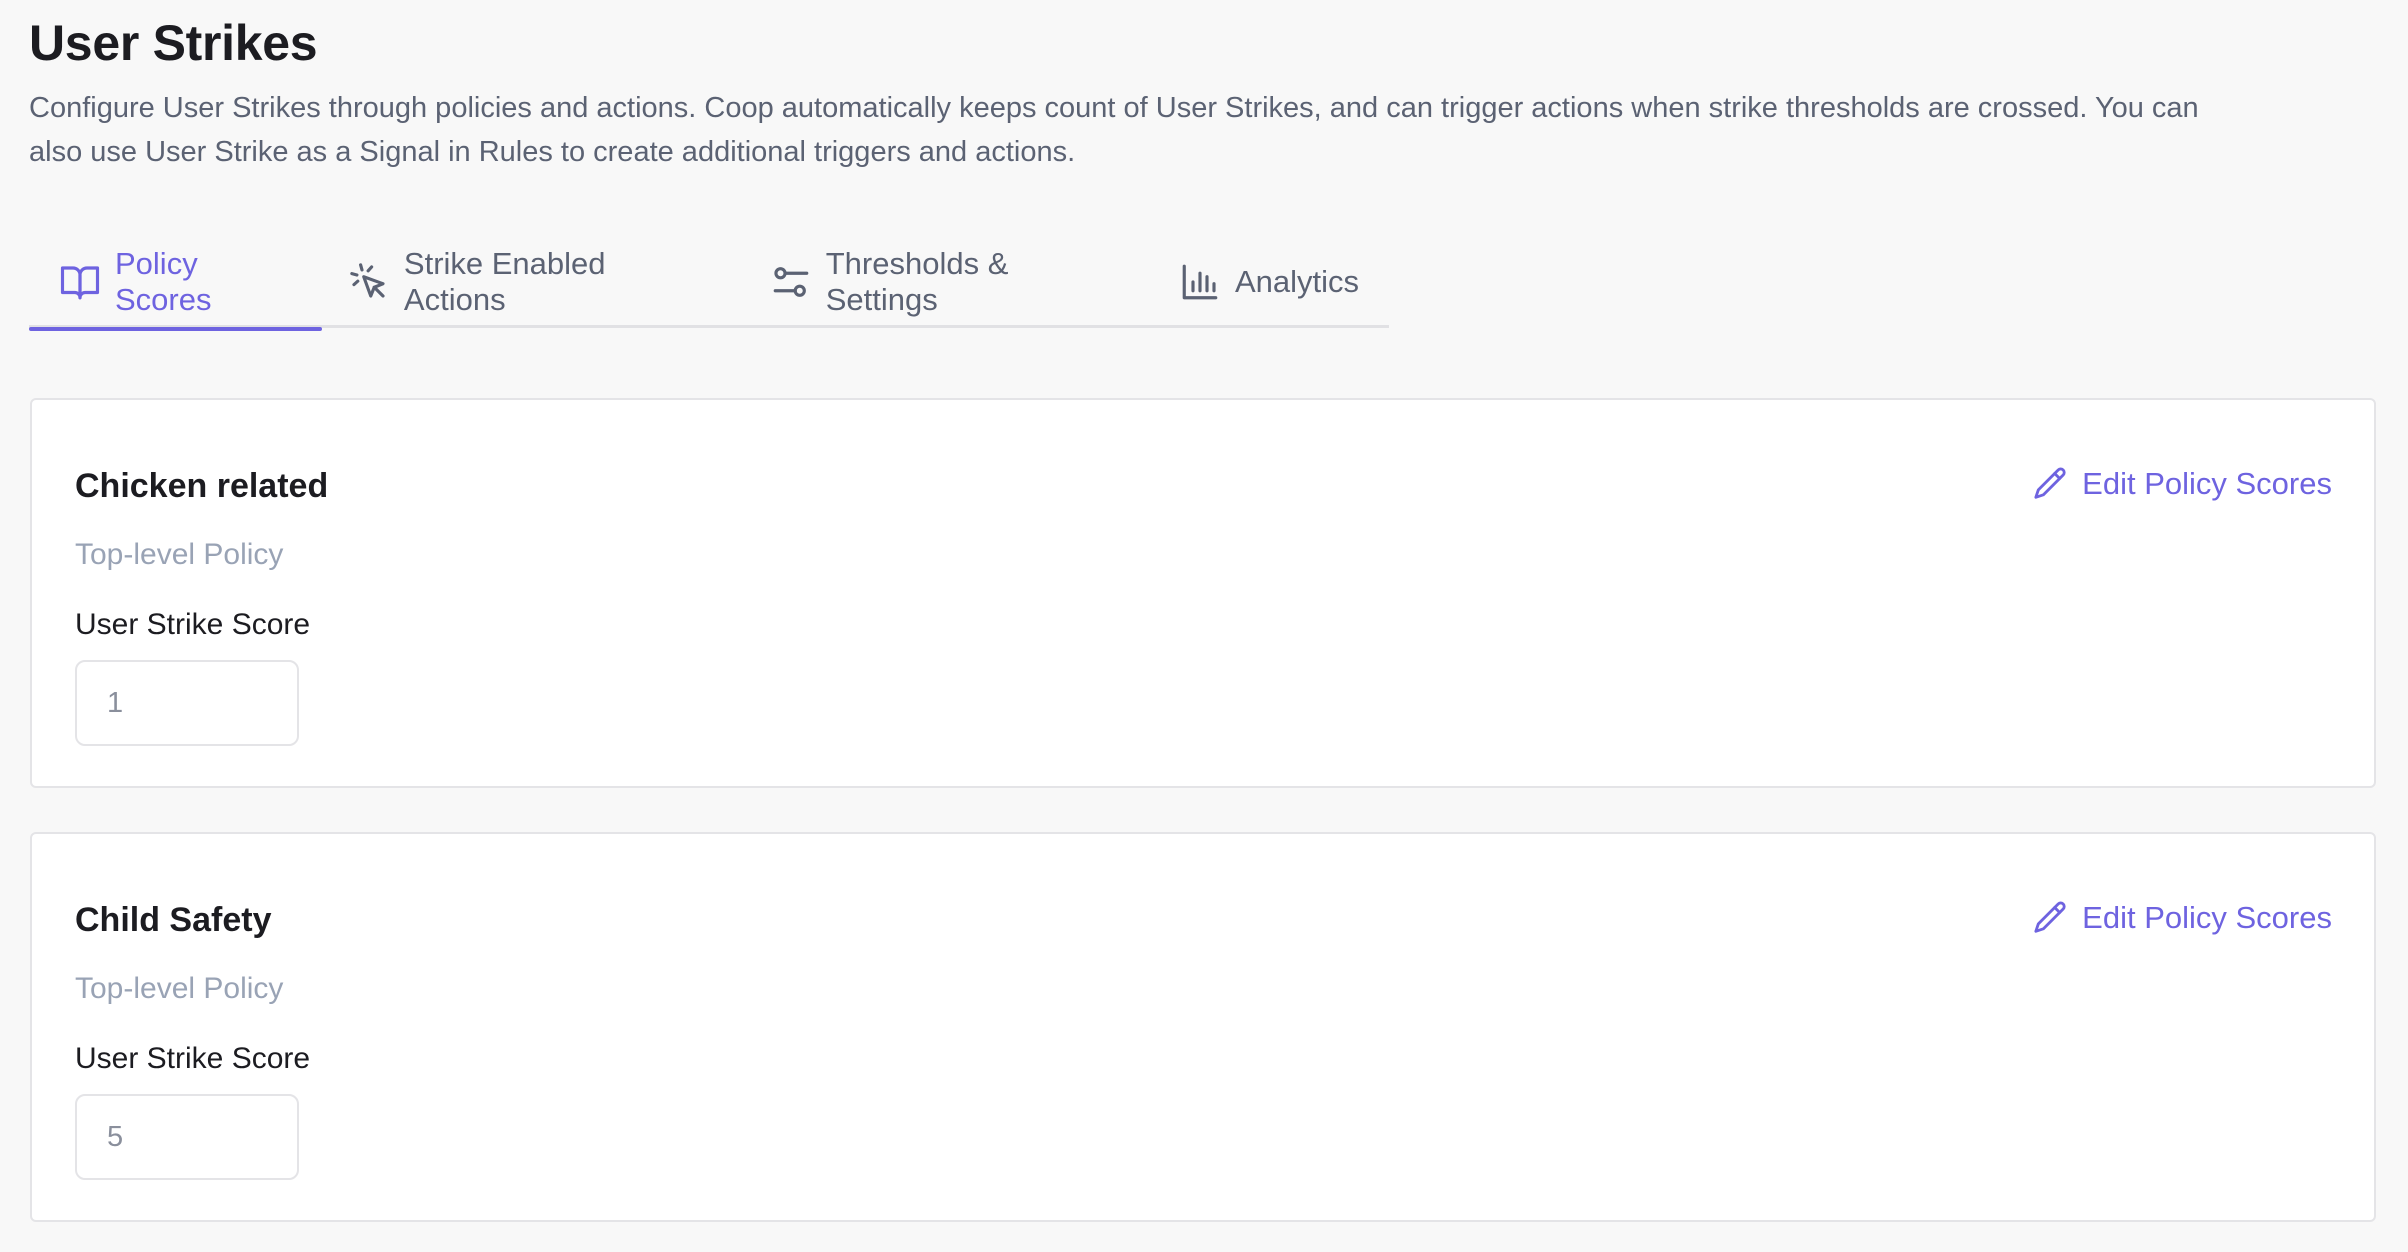  What do you see at coordinates (173, 43) in the screenshot?
I see `page-title: User Strikes` at bounding box center [173, 43].